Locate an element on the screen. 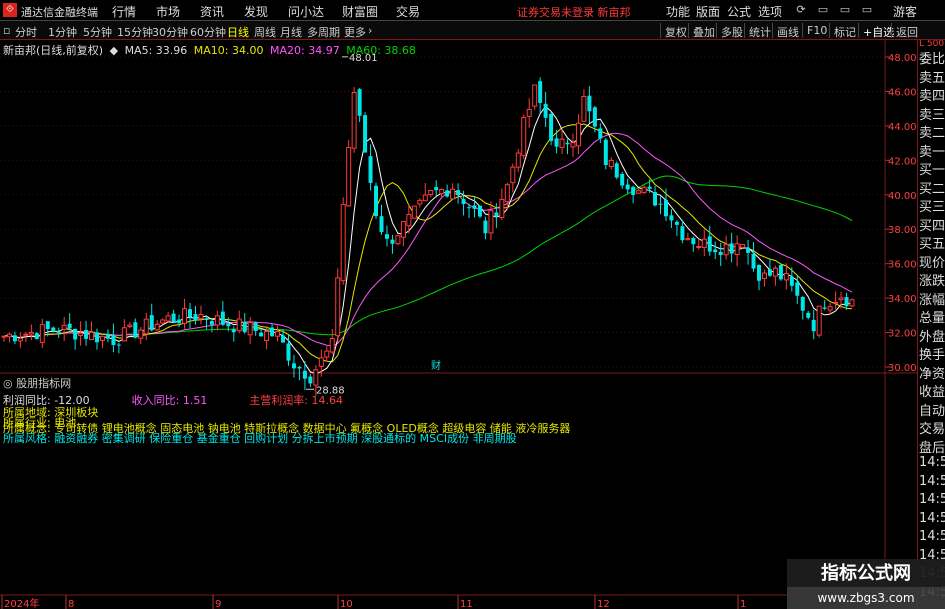  period-60min: 60分钟 is located at coordinates (208, 32).